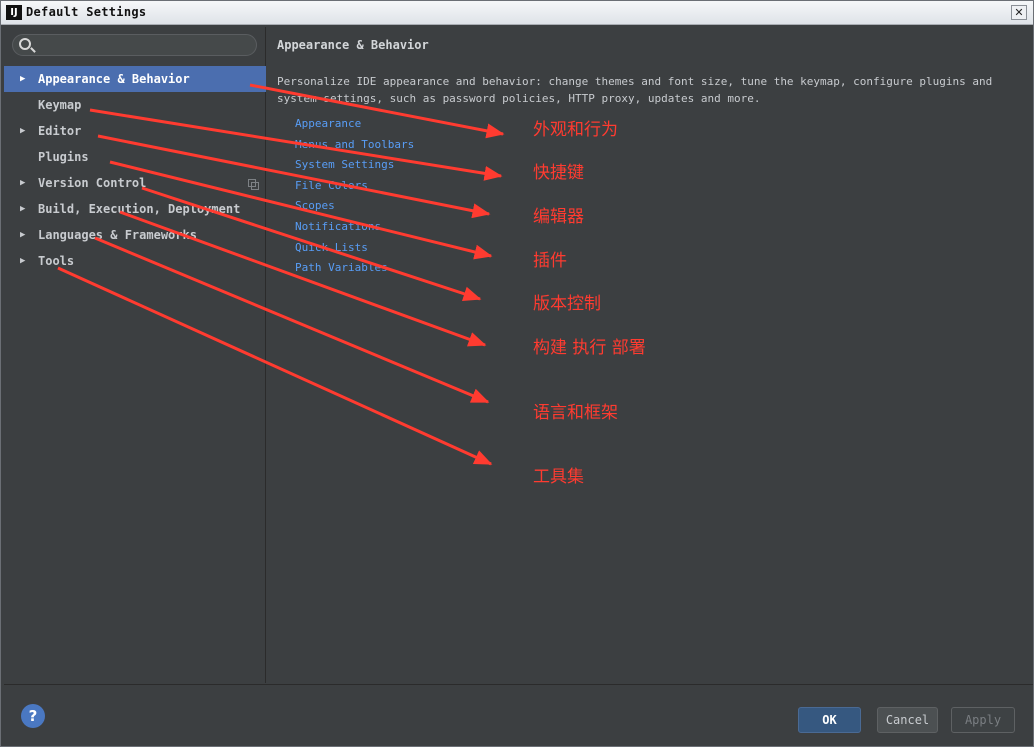 Image resolution: width=1034 pixels, height=747 pixels. What do you see at coordinates (353, 45) in the screenshot?
I see `page-title: Appearance & Behavior` at bounding box center [353, 45].